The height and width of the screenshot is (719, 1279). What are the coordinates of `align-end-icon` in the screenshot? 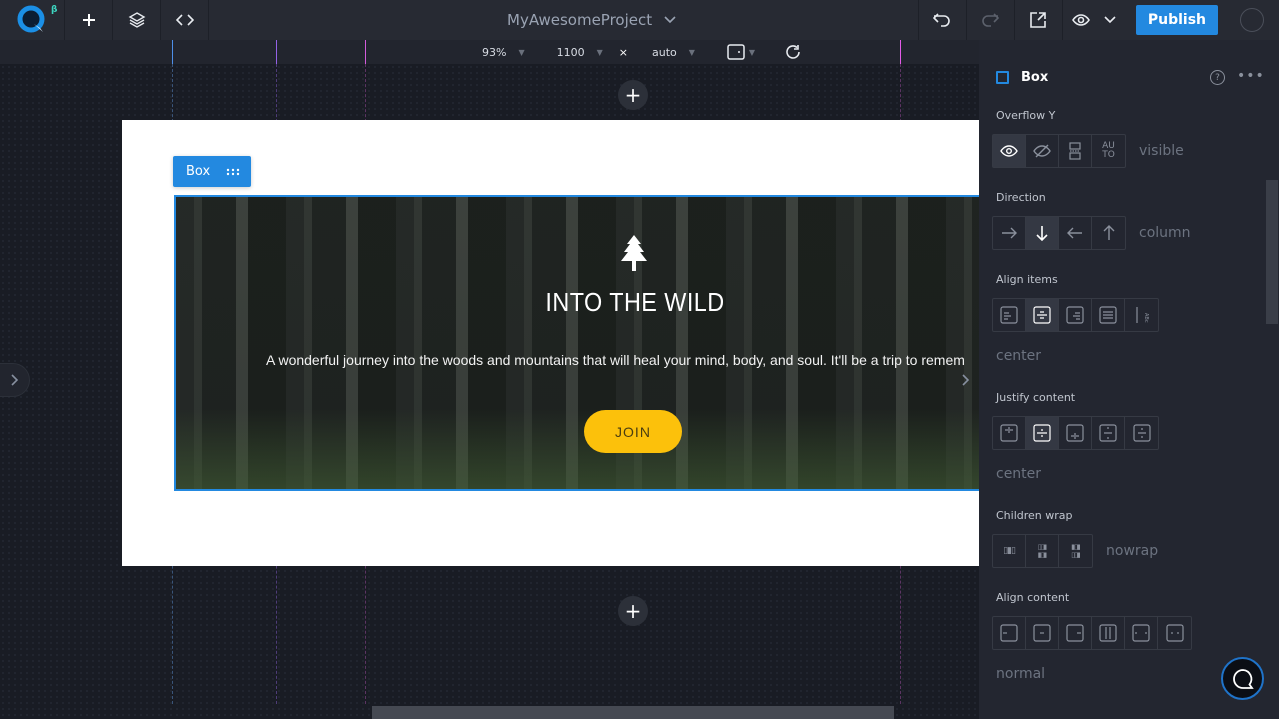 It's located at (1075, 315).